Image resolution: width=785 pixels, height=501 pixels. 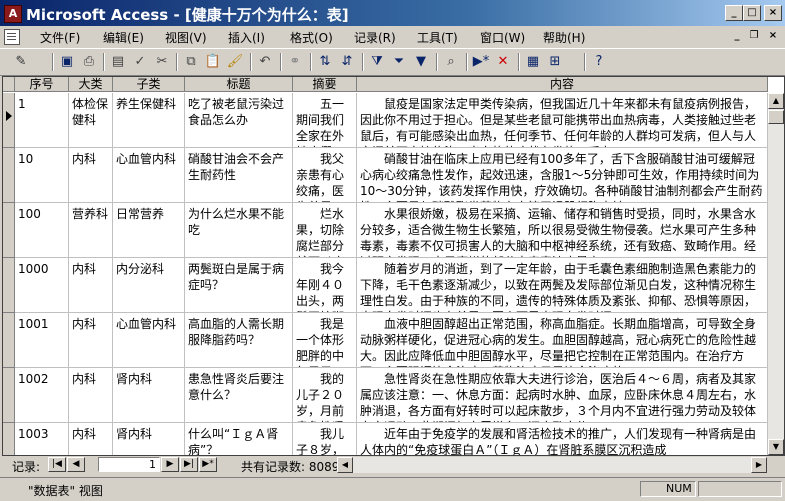 What do you see at coordinates (42, 175) in the screenshot?
I see `cell-id: 10` at bounding box center [42, 175].